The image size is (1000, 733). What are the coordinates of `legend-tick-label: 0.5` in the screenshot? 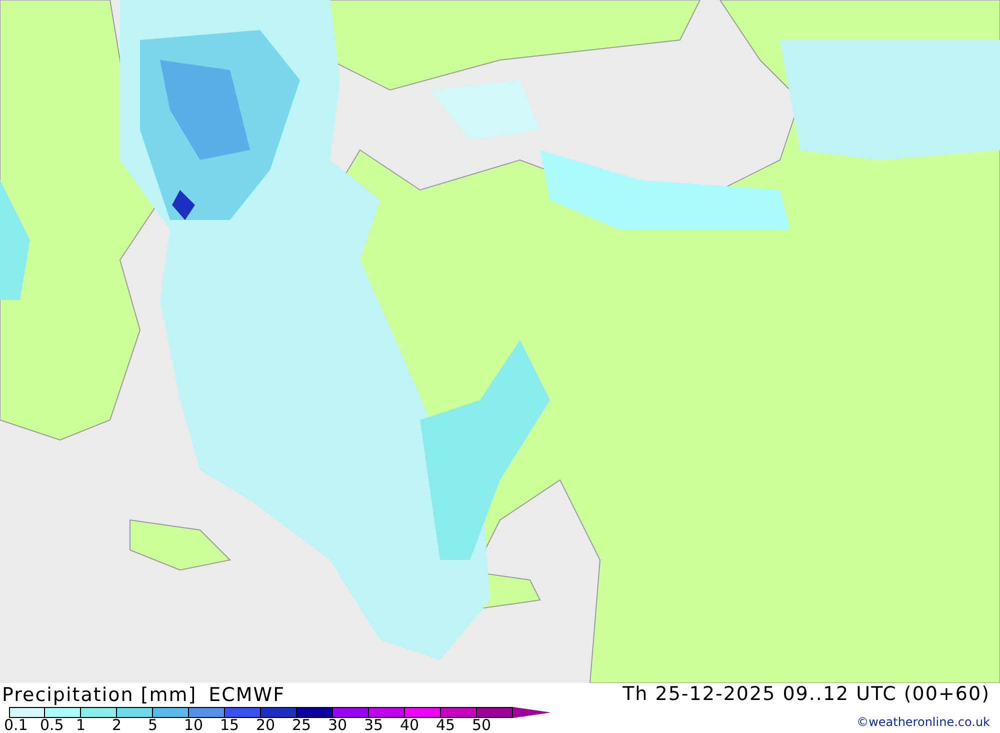 It's located at (52, 725).